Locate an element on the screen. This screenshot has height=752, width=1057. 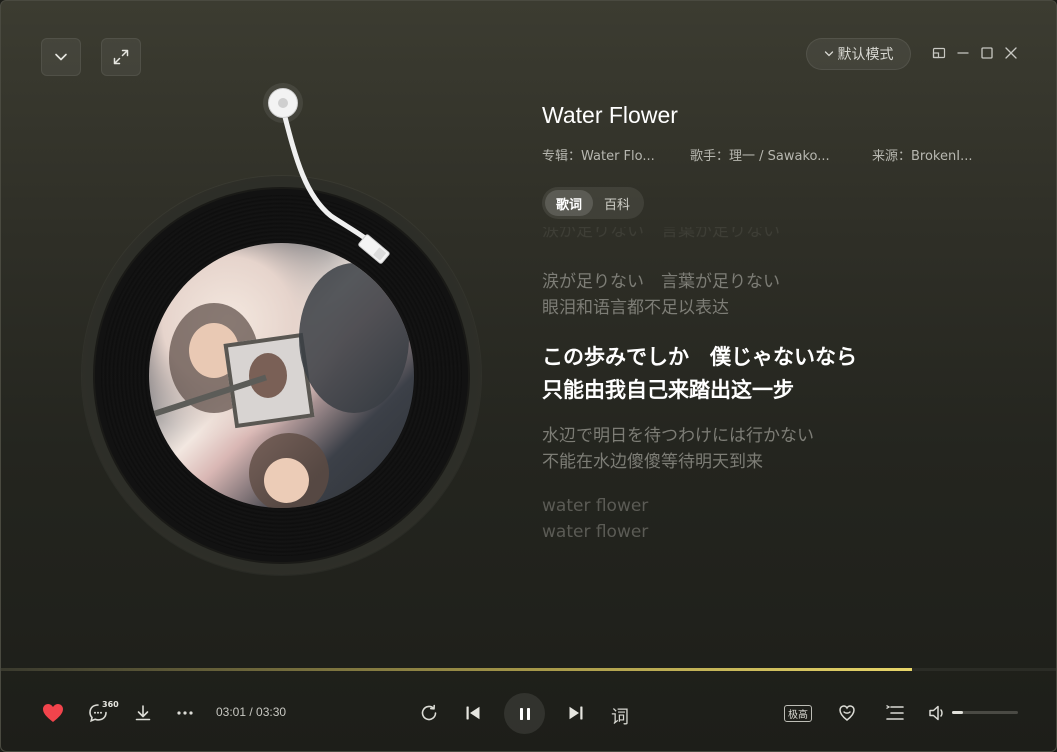
lyric-original: 水辺で明日を待つわけには行かない is located at coordinates (678, 436).